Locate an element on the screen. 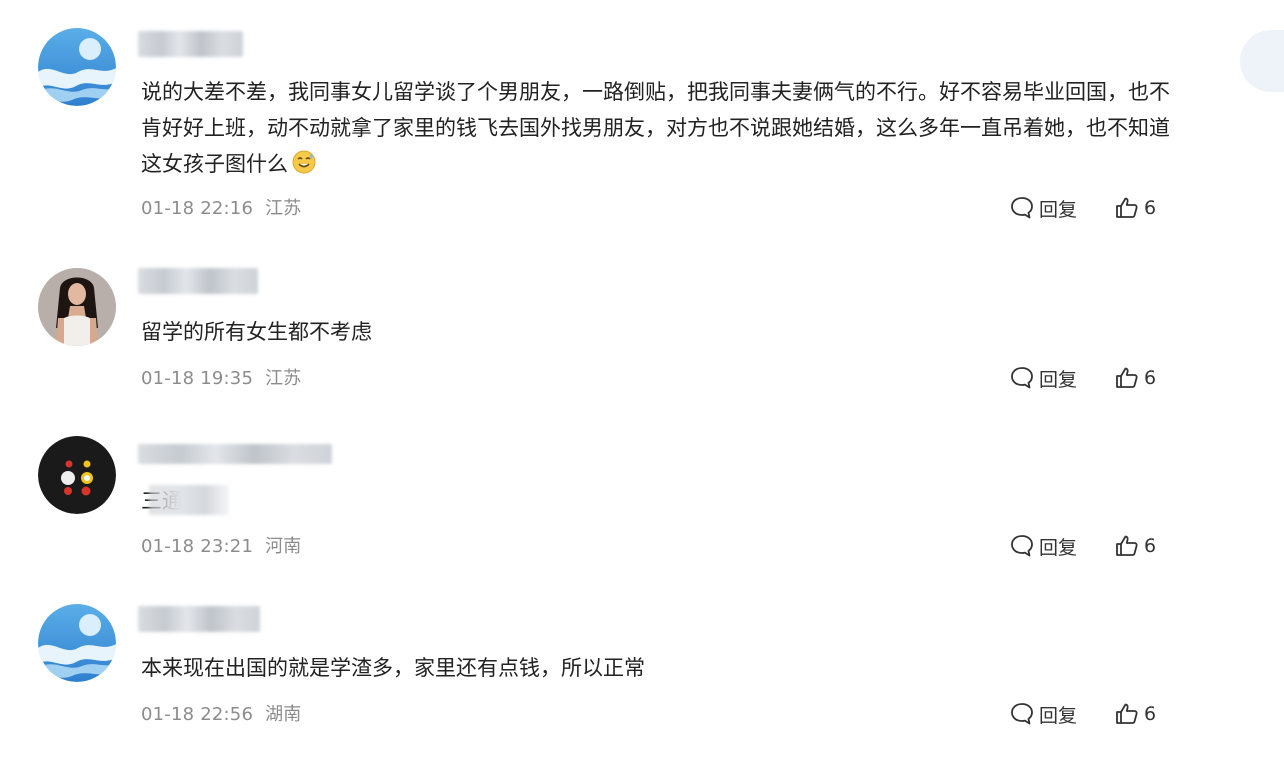  comment-content: 本来现在出国的就是学渣多，家里还有点钱，所以正常 is located at coordinates (393, 668).